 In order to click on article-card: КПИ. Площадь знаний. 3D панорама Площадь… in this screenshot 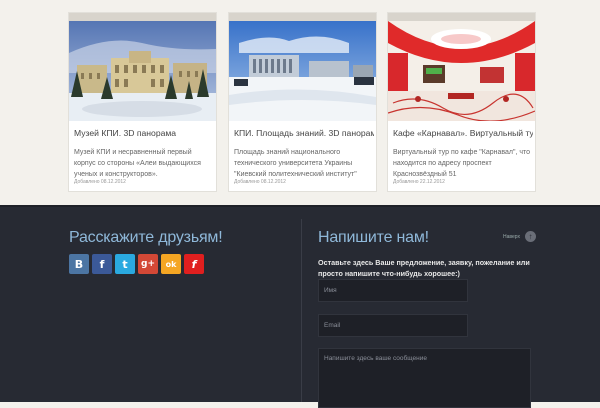, I will do `click(302, 102)`.